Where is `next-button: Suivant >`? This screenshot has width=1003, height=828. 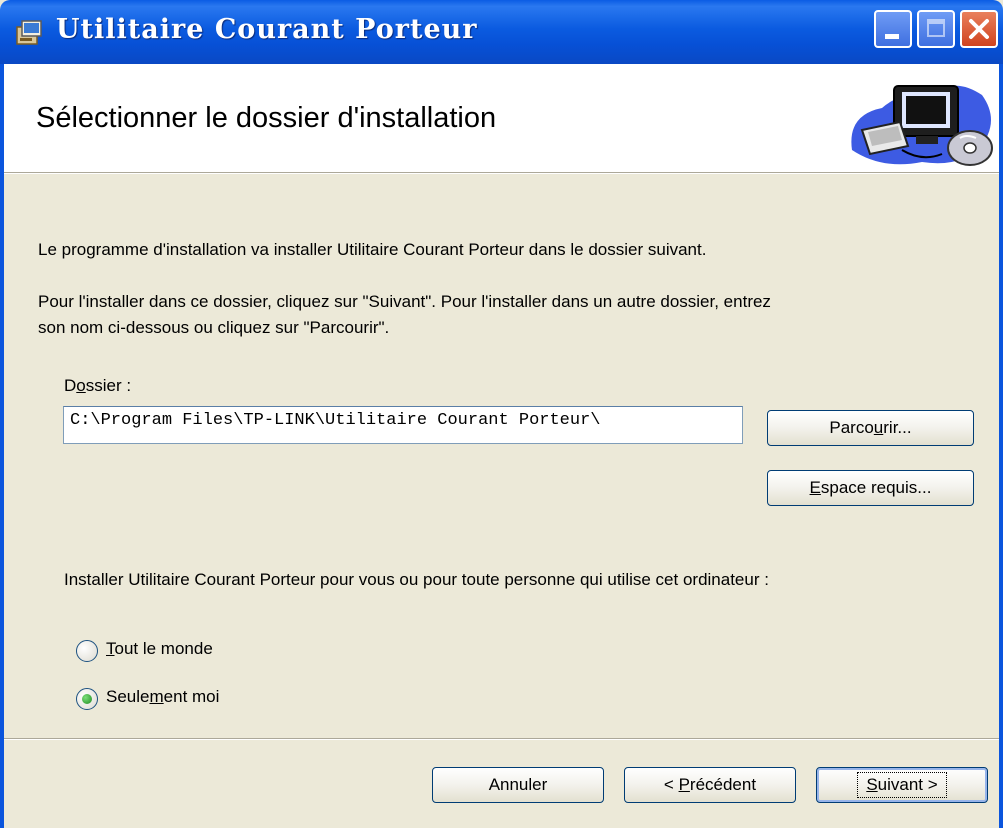
next-button: Suivant > is located at coordinates (902, 785).